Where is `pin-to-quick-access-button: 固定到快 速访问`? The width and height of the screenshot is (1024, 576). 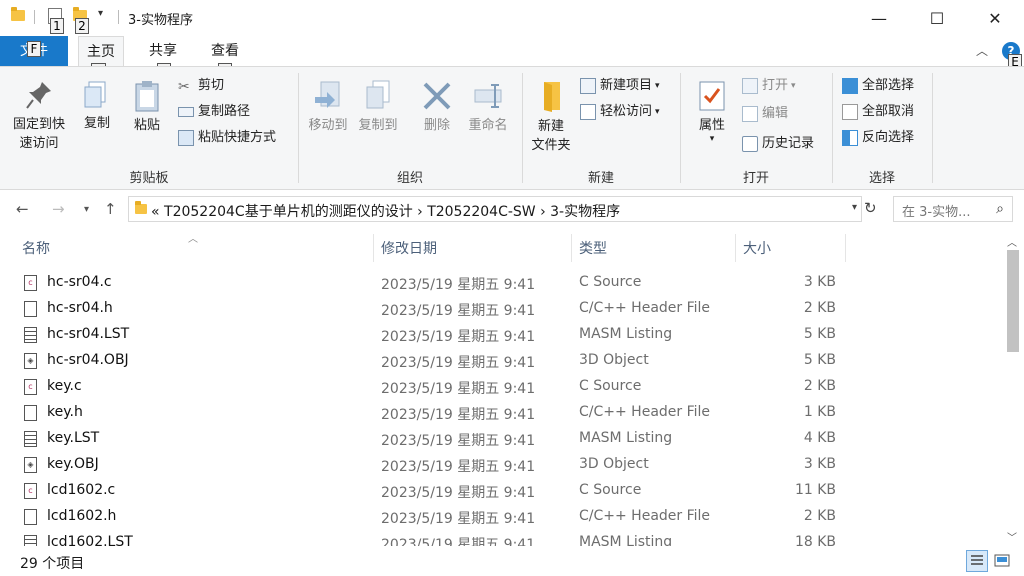
pin-to-quick-access-button: 固定到快 速访问 is located at coordinates (39, 116).